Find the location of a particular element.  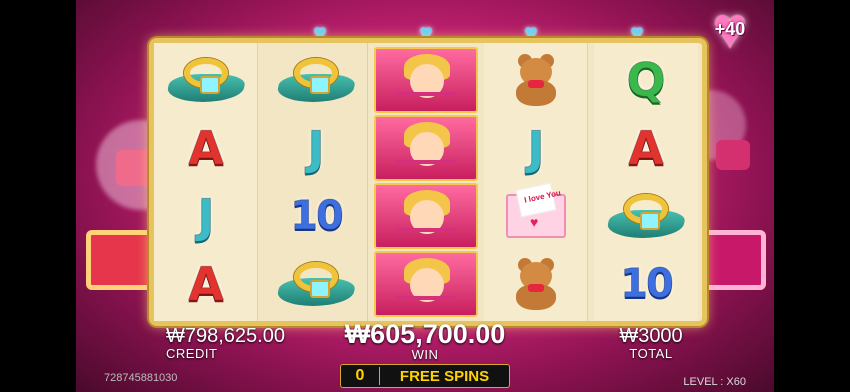

level-indicator: LEVEL : X60 is located at coordinates (714, 382).